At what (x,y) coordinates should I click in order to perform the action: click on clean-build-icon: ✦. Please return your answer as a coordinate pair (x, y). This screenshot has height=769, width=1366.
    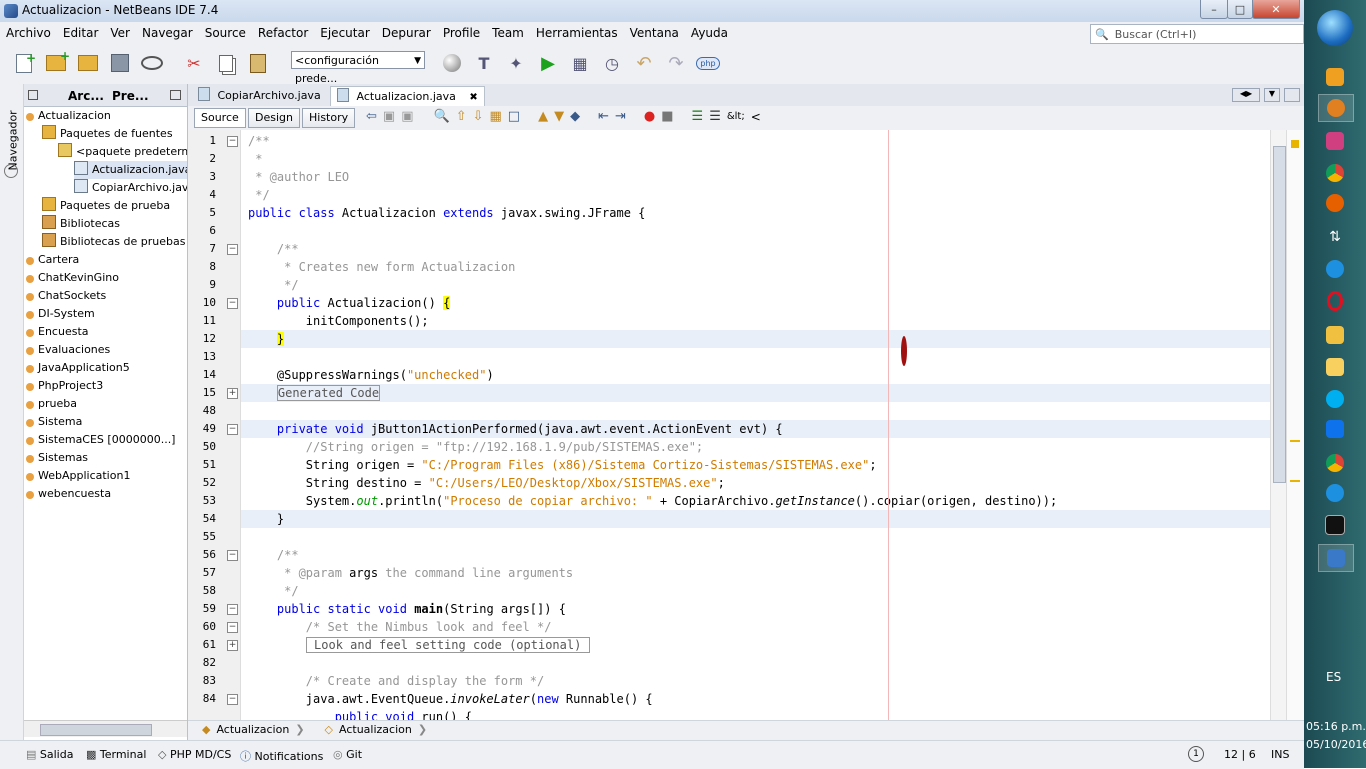
    Looking at the image, I should click on (516, 63).